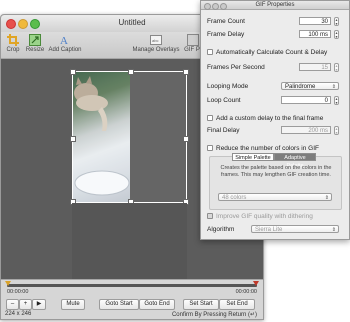 This screenshot has width=350, height=322. What do you see at coordinates (315, 34) in the screenshot?
I see `frame-delay-field: 100 ms` at bounding box center [315, 34].